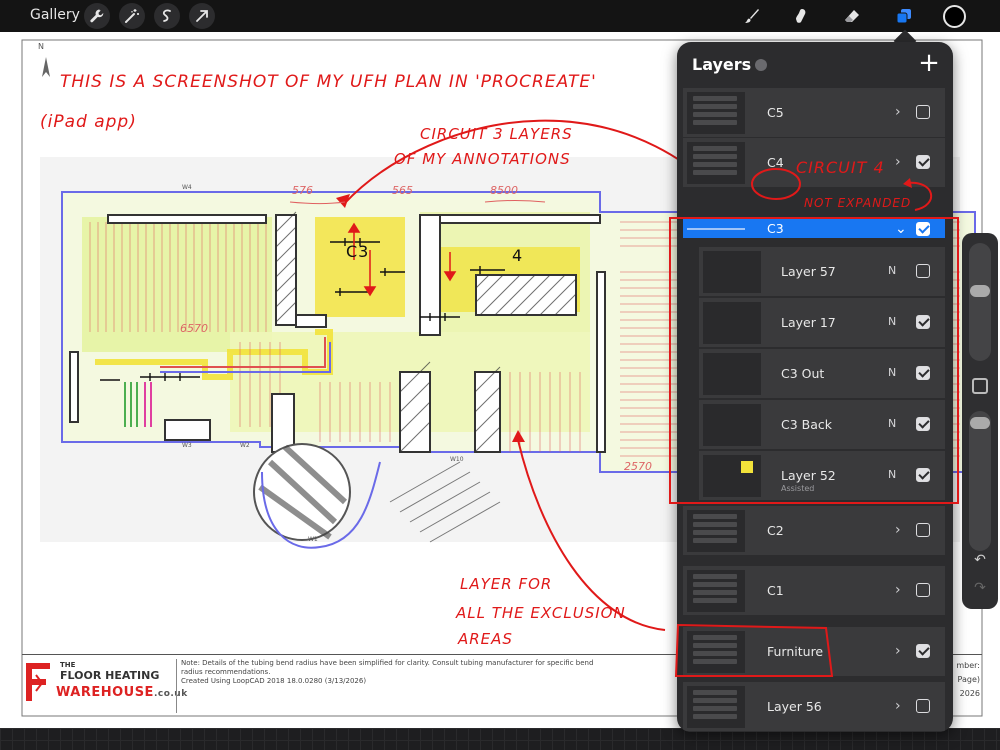  What do you see at coordinates (822, 425) in the screenshot?
I see `layer-row-c3-back: C3 Back N` at bounding box center [822, 425].